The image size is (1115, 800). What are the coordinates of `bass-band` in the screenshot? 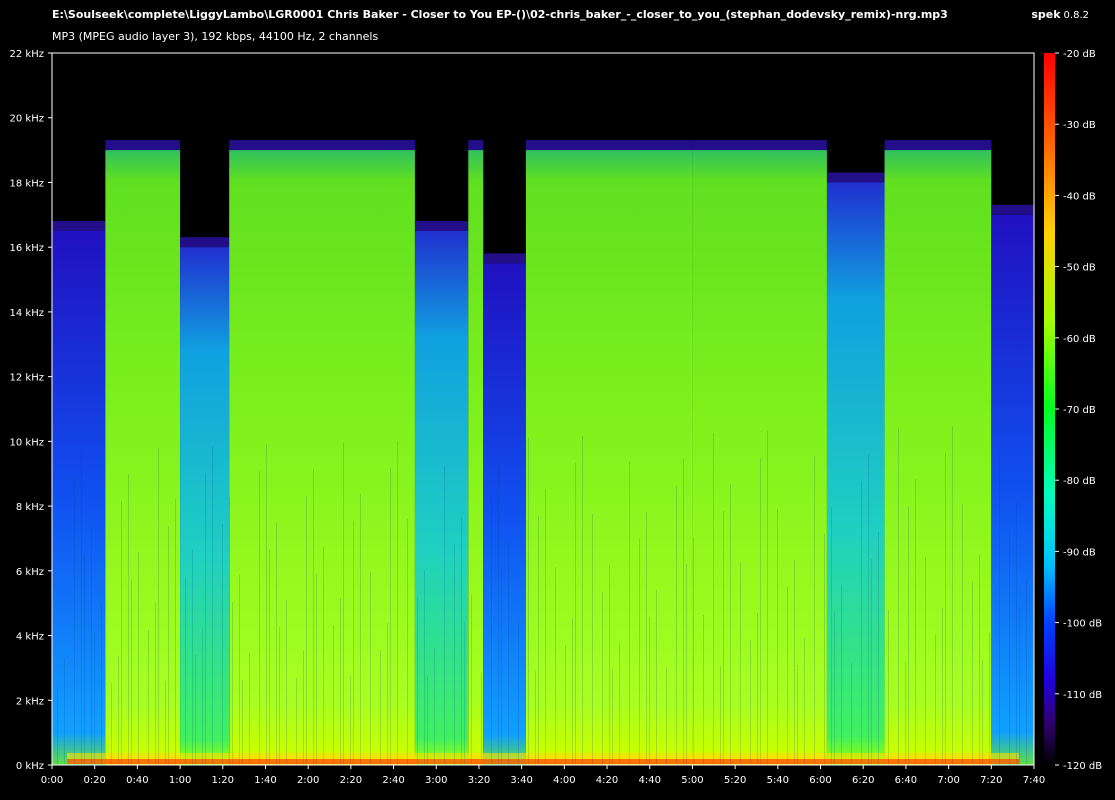 It's located at (543, 761).